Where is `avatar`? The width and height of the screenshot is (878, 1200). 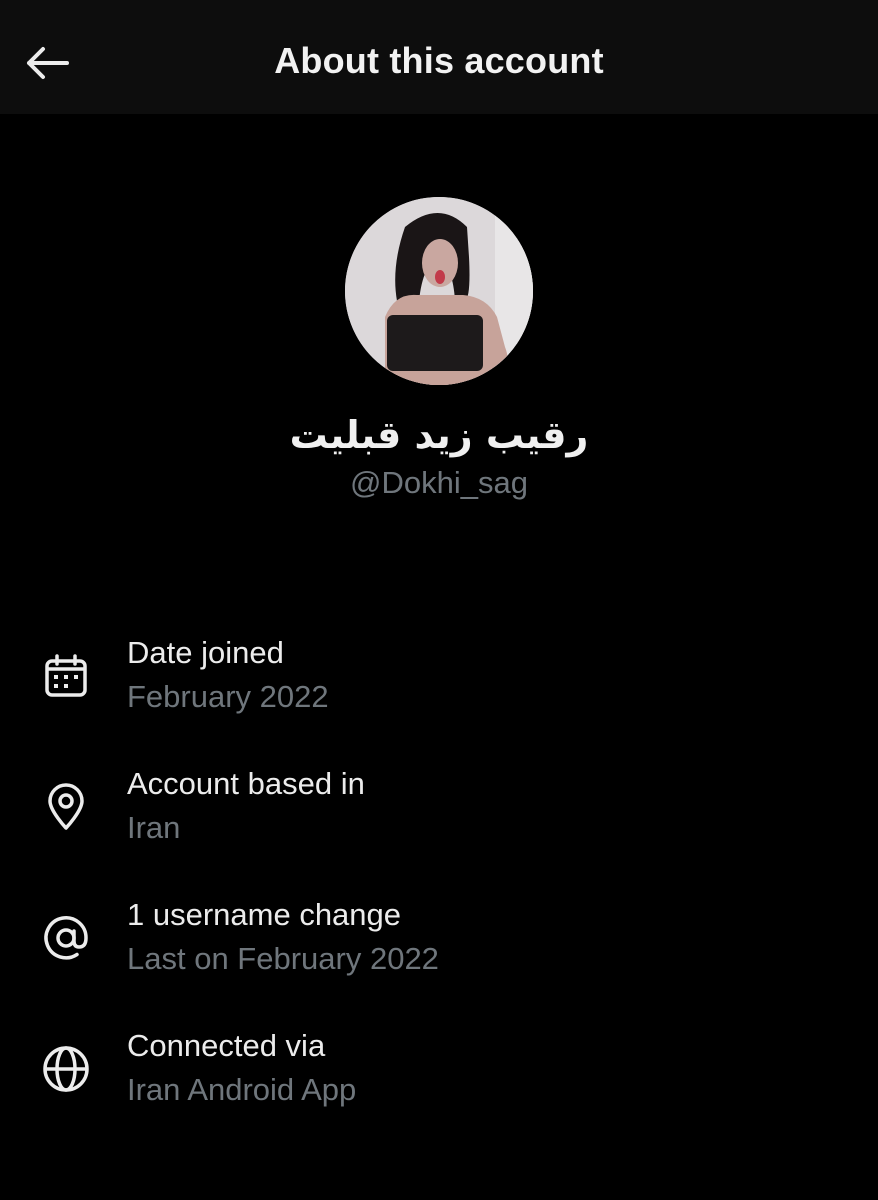
avatar is located at coordinates (439, 291).